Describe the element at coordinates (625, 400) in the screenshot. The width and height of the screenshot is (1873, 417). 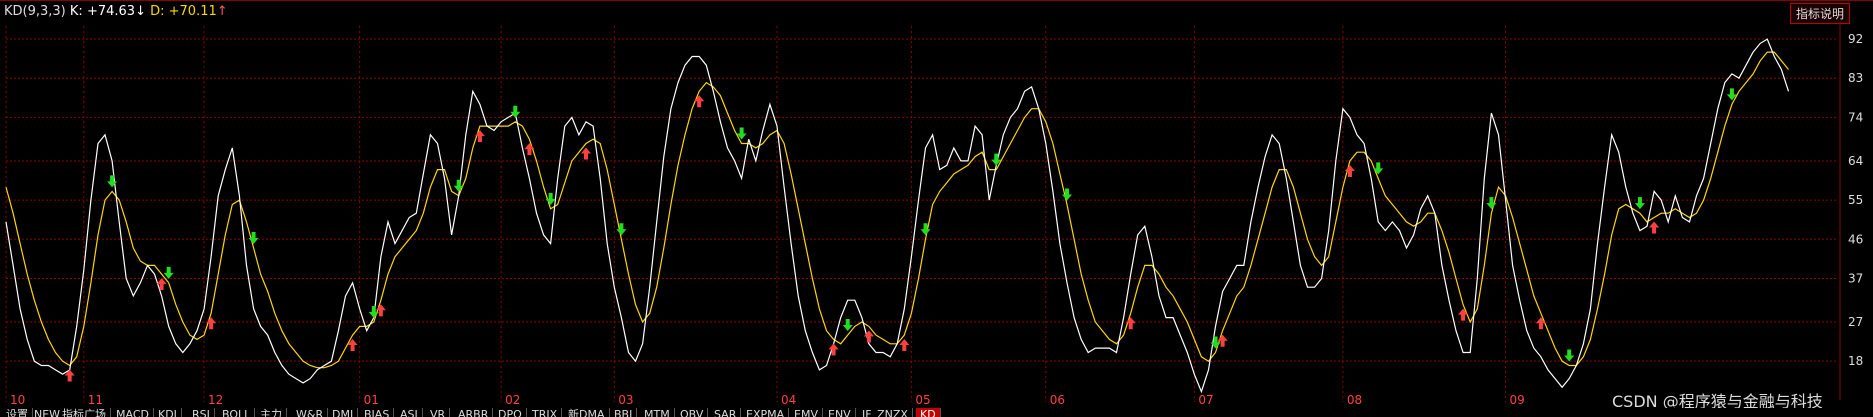
I see `x-tick-label: 03` at that location.